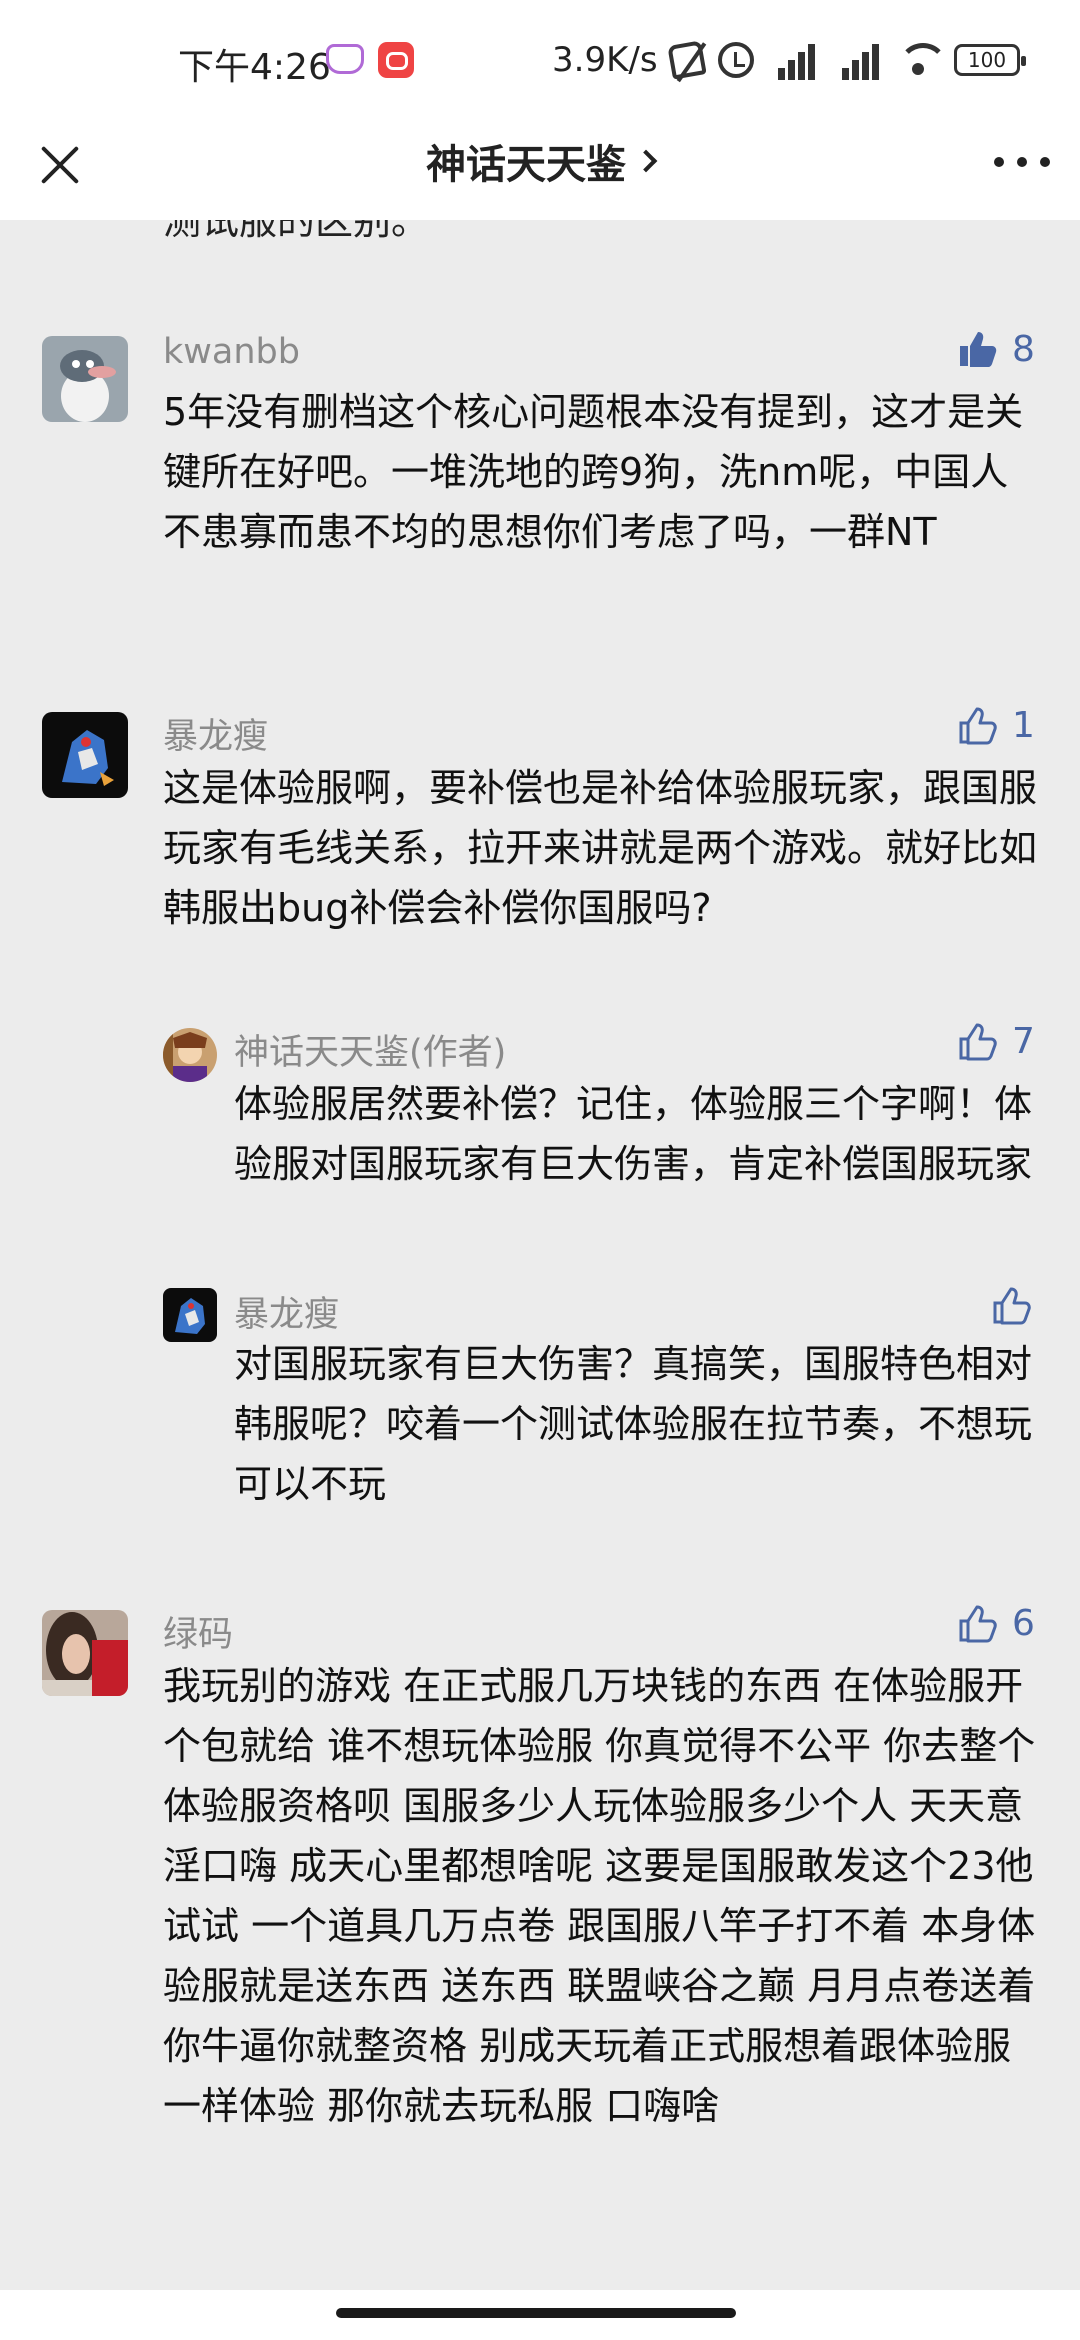 This screenshot has height=2340, width=1080. Describe the element at coordinates (978, 349) in the screenshot. I see `thumb-up-filled-icon` at that location.